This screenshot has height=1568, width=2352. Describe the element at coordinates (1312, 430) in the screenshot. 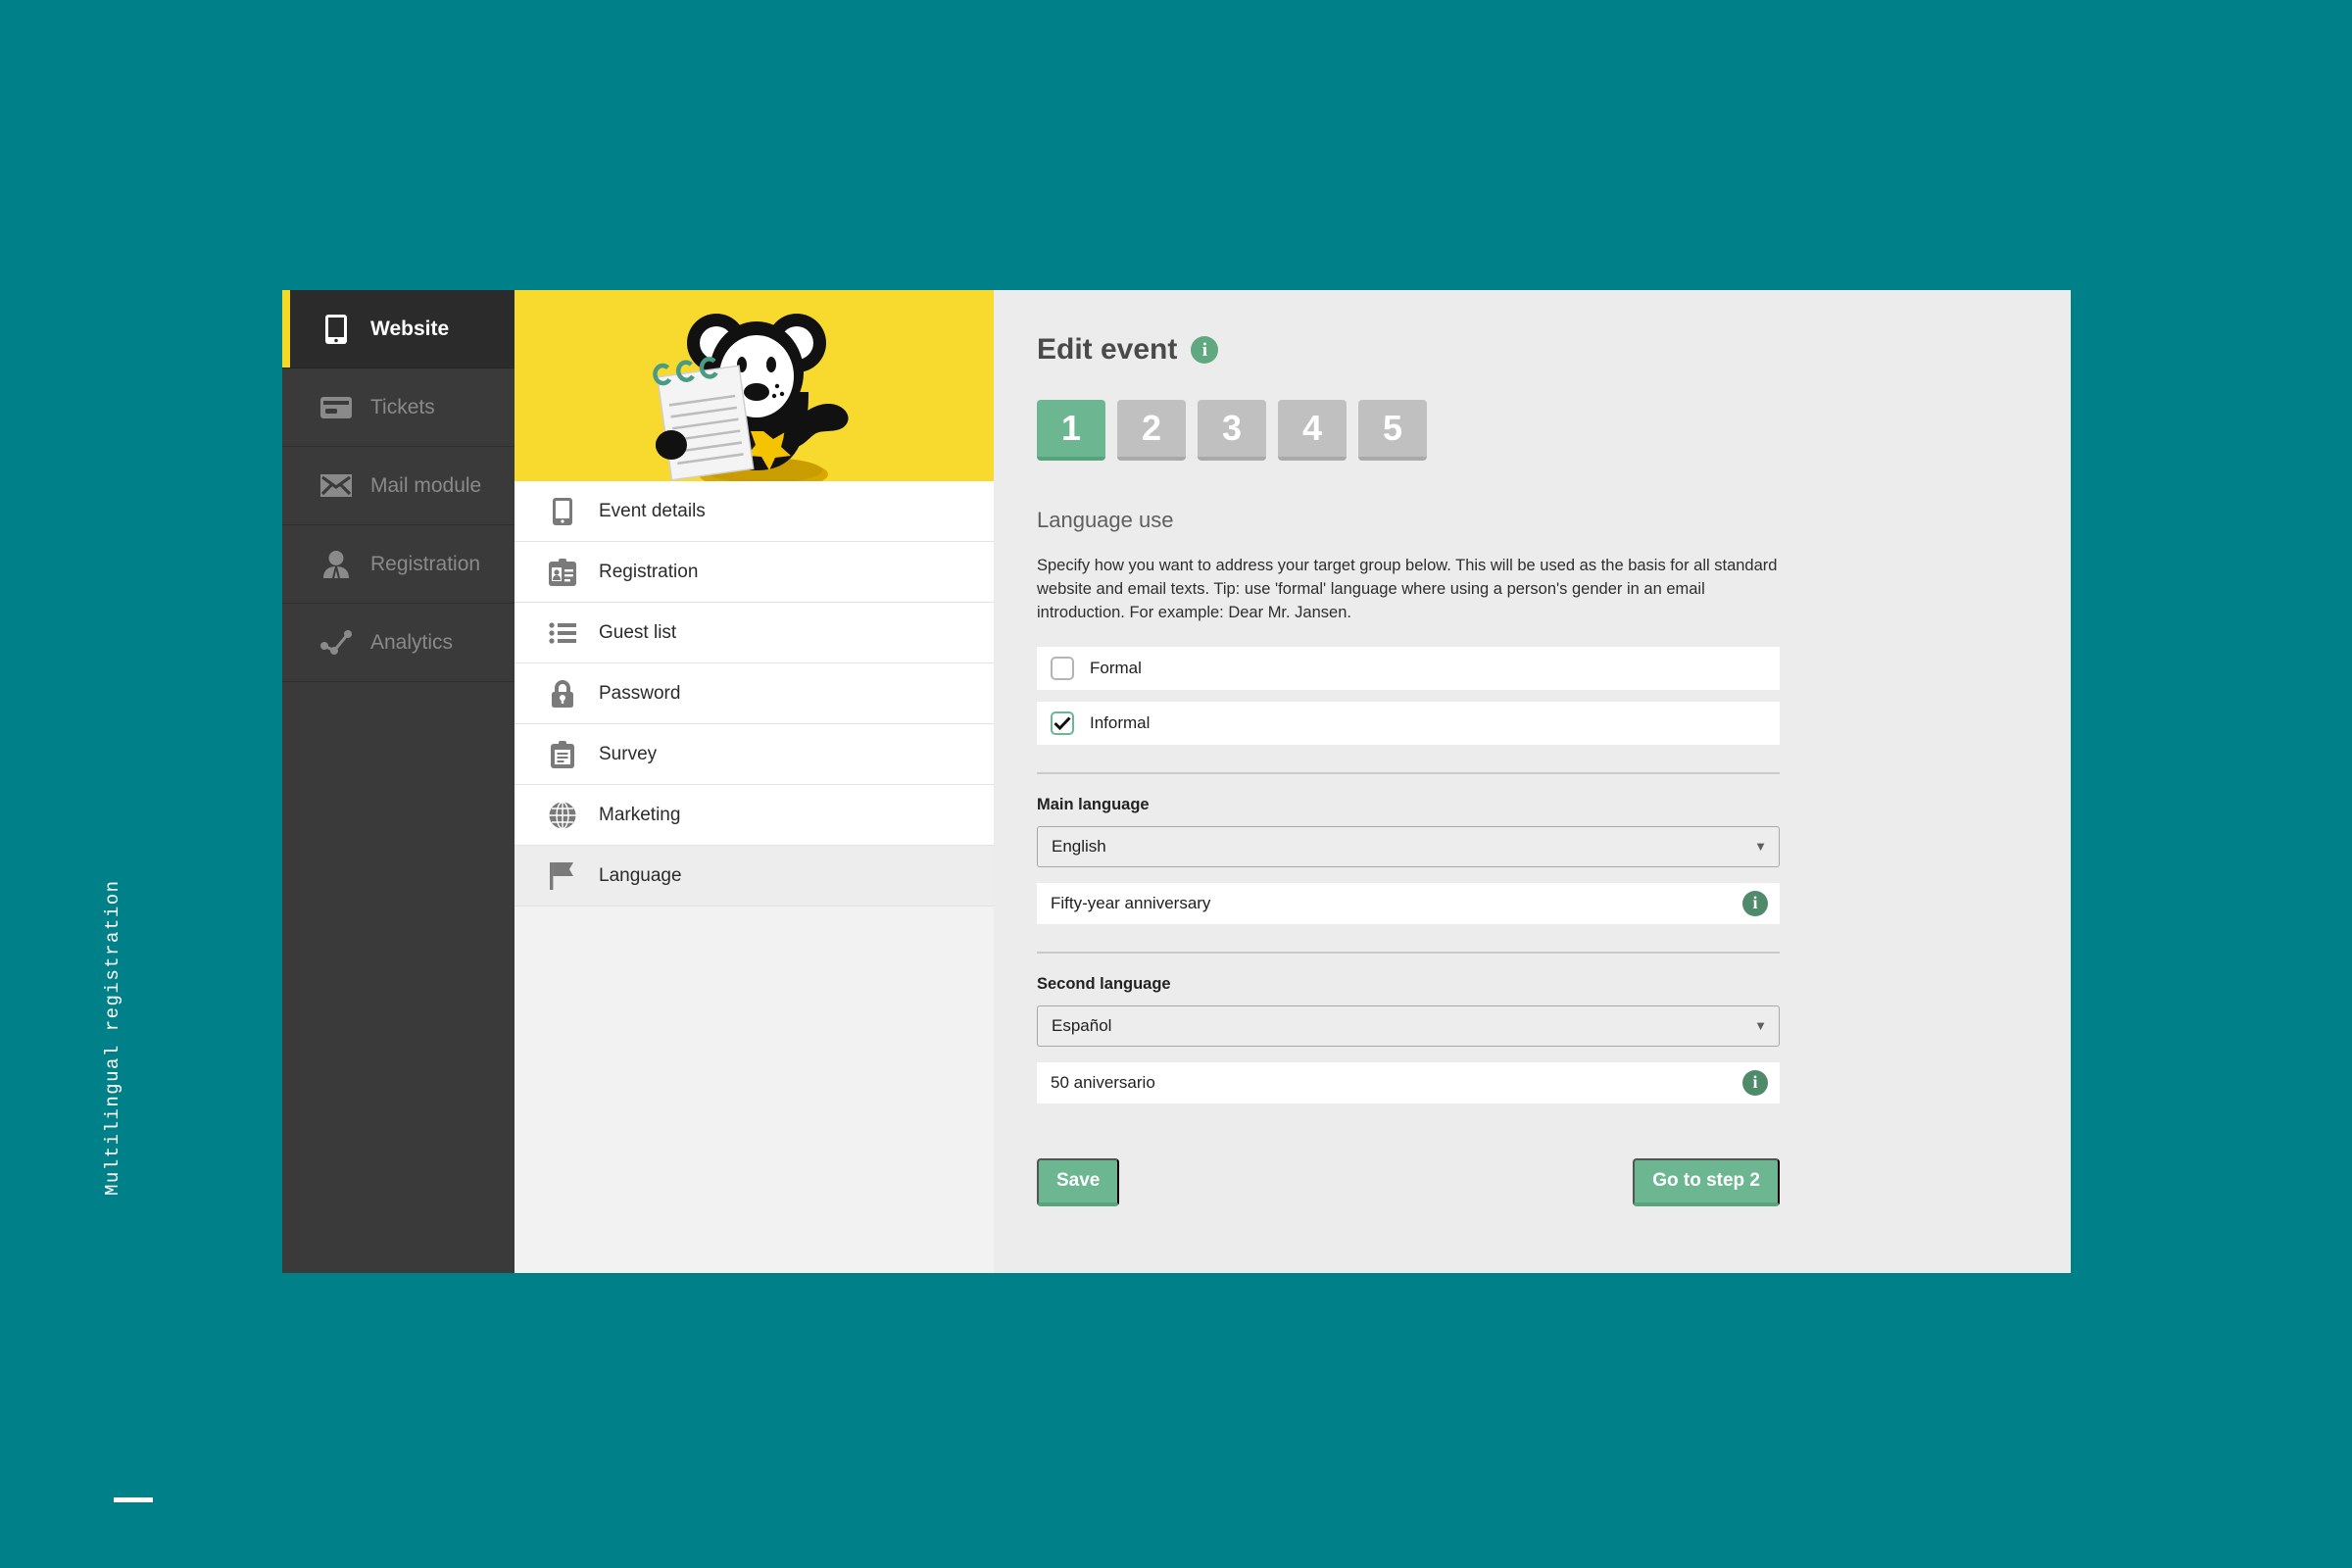

I see `step-4: 4` at that location.